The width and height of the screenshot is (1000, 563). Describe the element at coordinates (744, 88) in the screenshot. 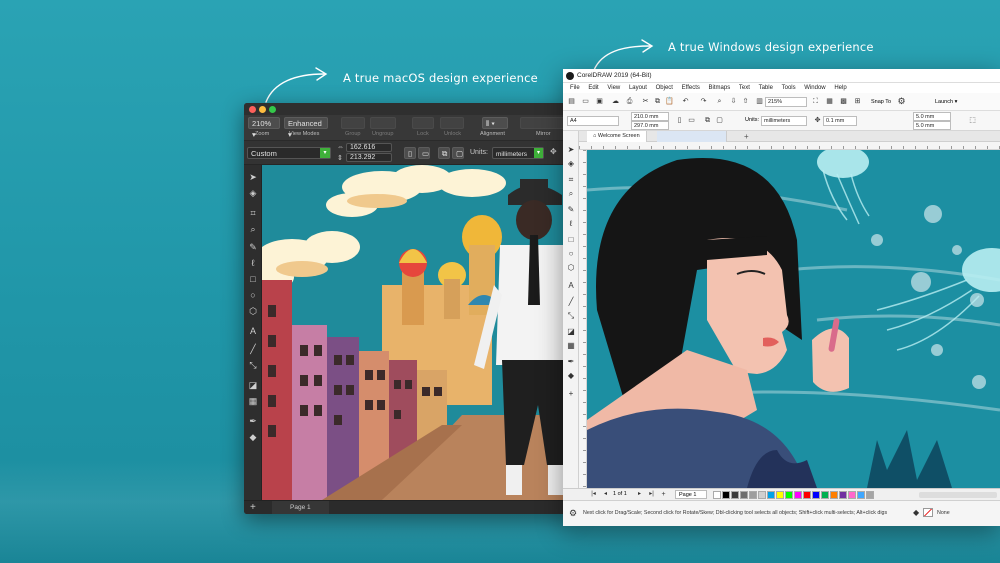

I see `menu-text: Text` at that location.